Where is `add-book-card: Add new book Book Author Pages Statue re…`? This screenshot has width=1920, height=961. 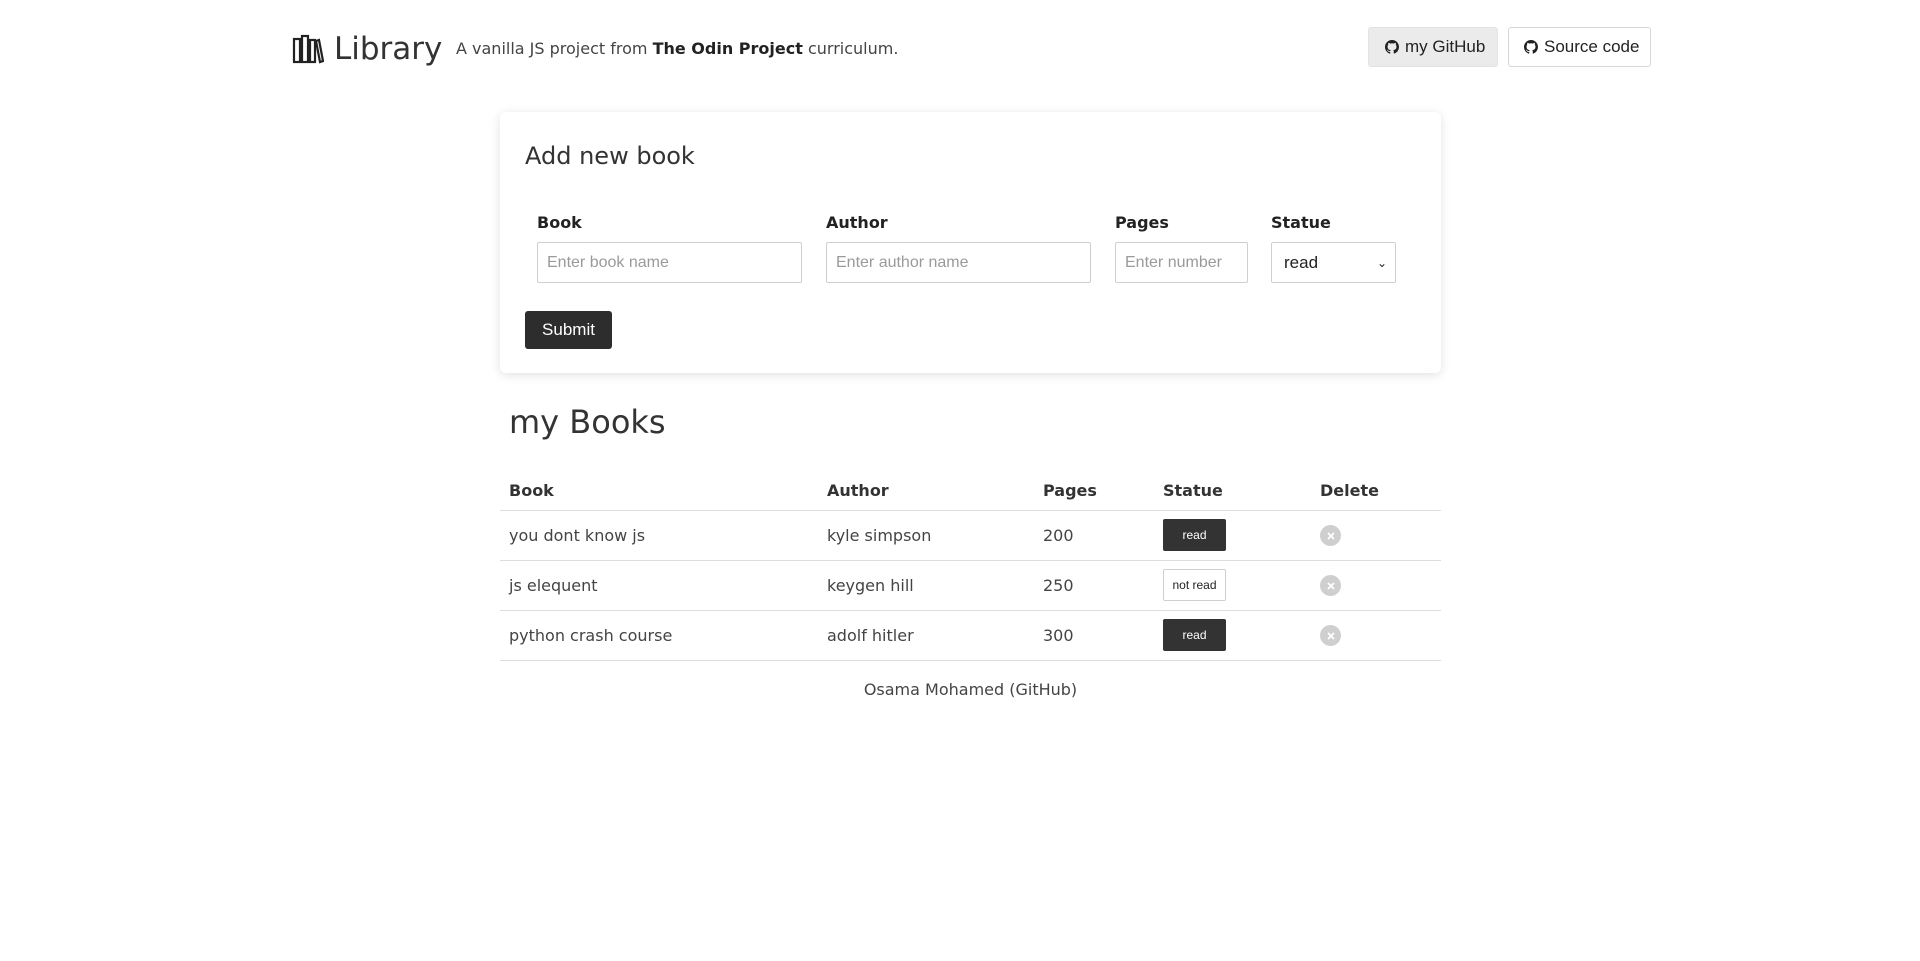 add-book-card: Add new book Book Author Pages Statue re… is located at coordinates (970, 242).